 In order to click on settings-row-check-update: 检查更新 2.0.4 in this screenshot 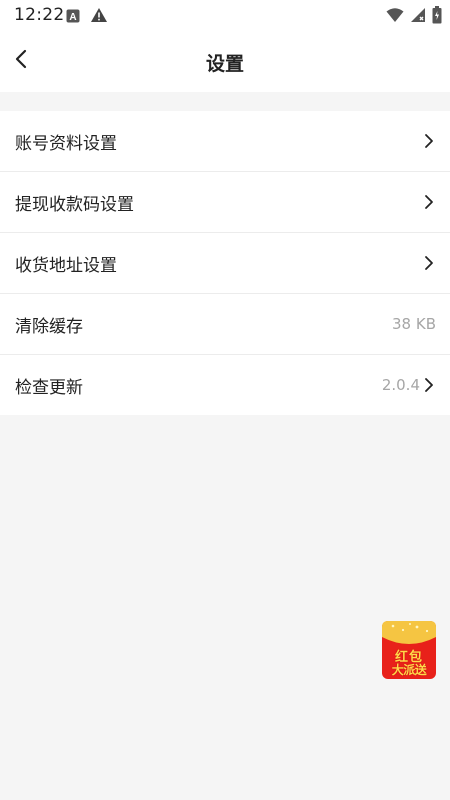, I will do `click(225, 385)`.